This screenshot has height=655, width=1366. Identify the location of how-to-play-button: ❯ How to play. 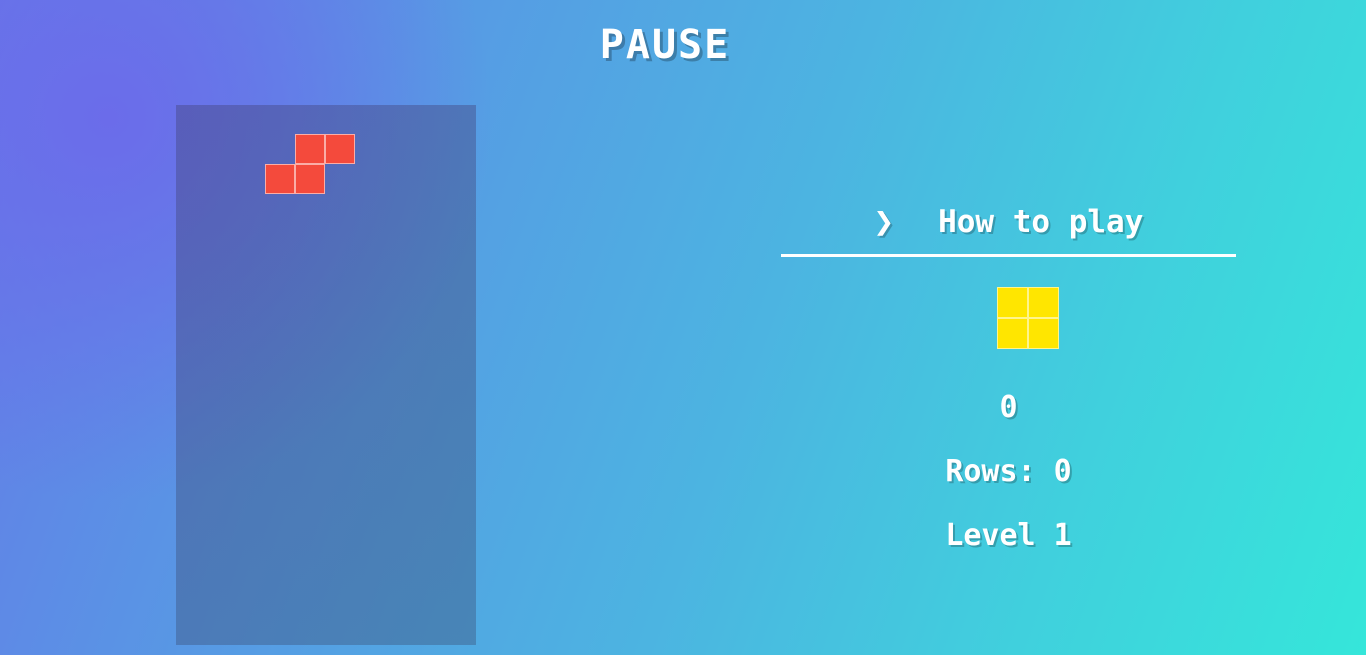
(1008, 223).